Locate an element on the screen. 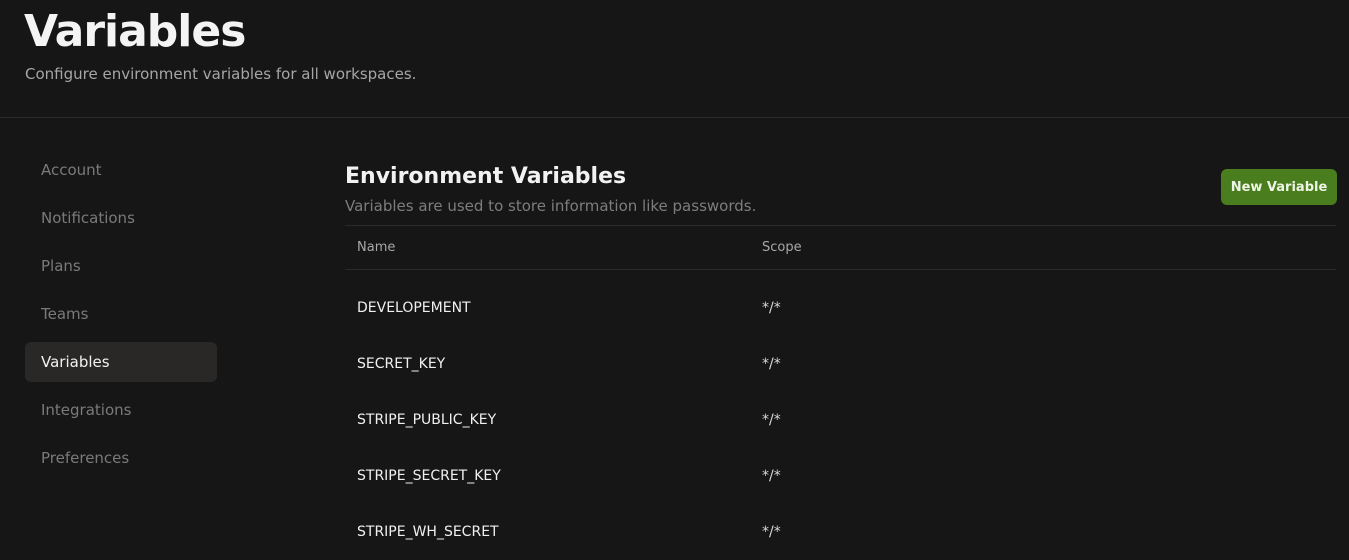 Image resolution: width=1349 pixels, height=560 pixels. table-row: STRIPE_WH_SECRET */* is located at coordinates (840, 532).